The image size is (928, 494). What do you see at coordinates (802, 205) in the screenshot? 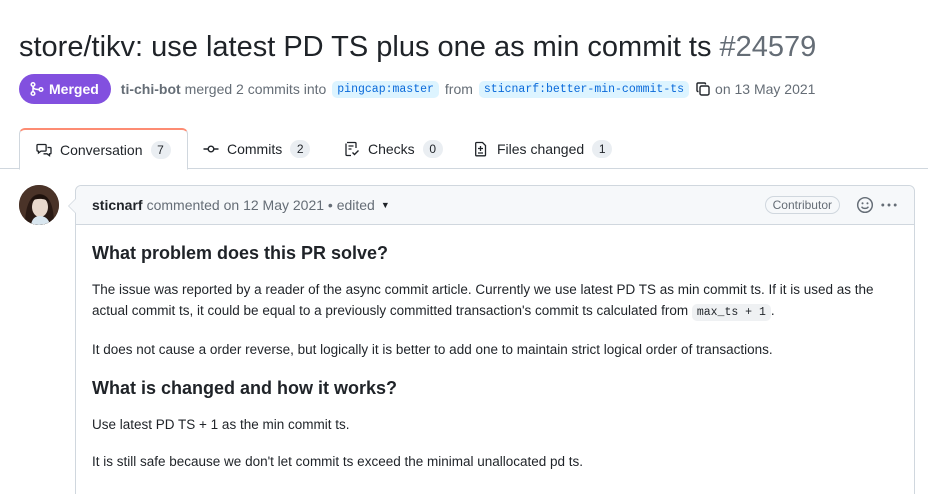
I see `contributor-badge: Contributor` at bounding box center [802, 205].